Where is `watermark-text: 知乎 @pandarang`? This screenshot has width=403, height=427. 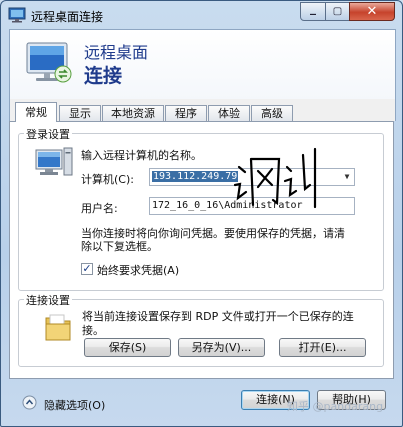
watermark-text: 知乎 @pandarang is located at coordinates (335, 406).